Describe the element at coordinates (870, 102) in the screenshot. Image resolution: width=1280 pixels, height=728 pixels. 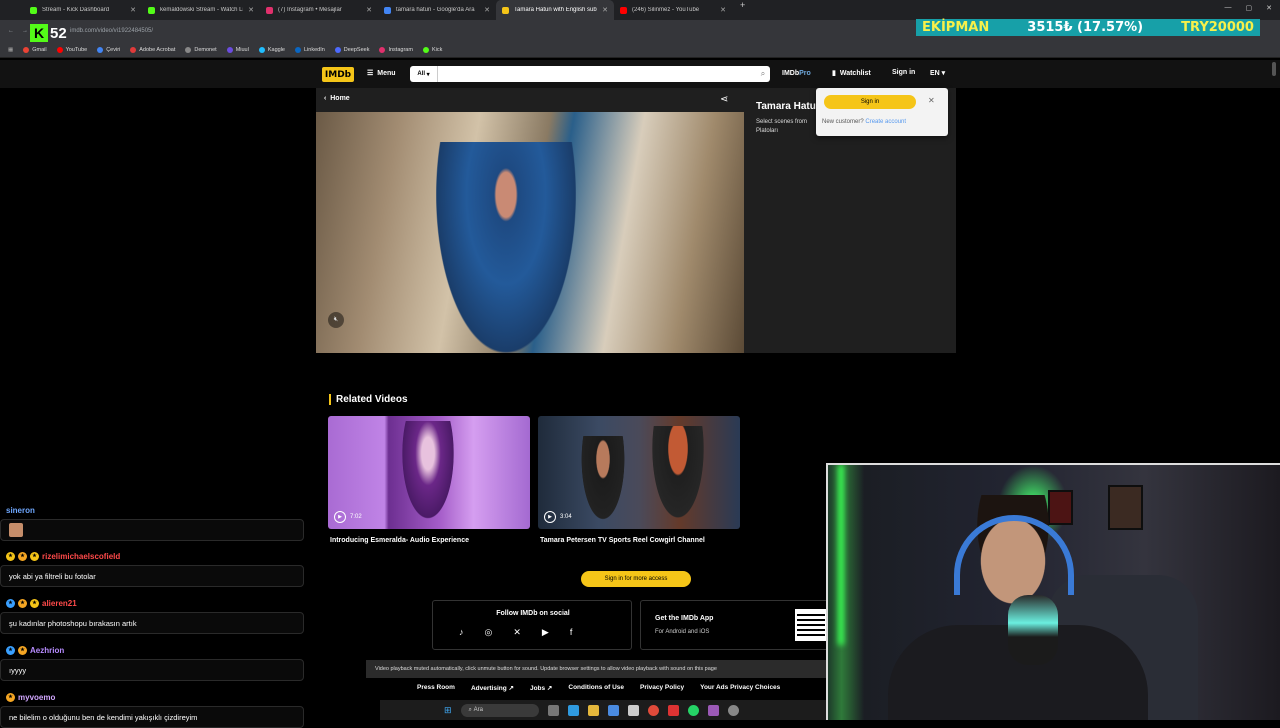
I see `popup-signin-button: Sign in` at that location.